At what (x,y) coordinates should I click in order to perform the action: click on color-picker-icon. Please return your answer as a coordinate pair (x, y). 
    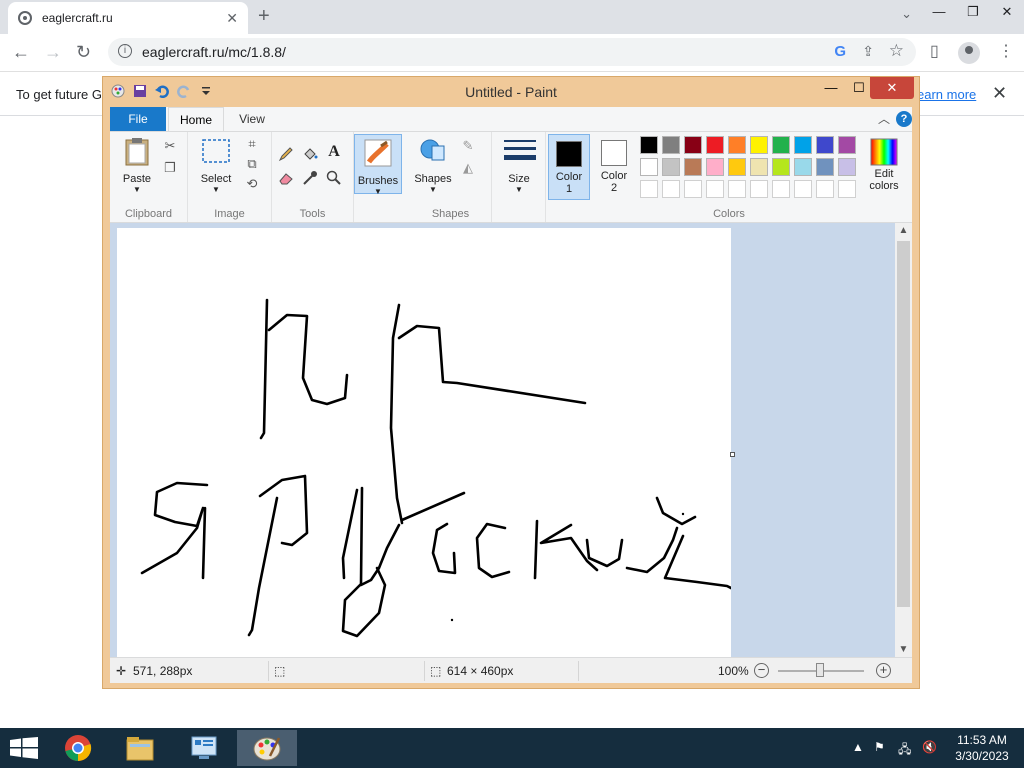
    Looking at the image, I should click on (310, 178).